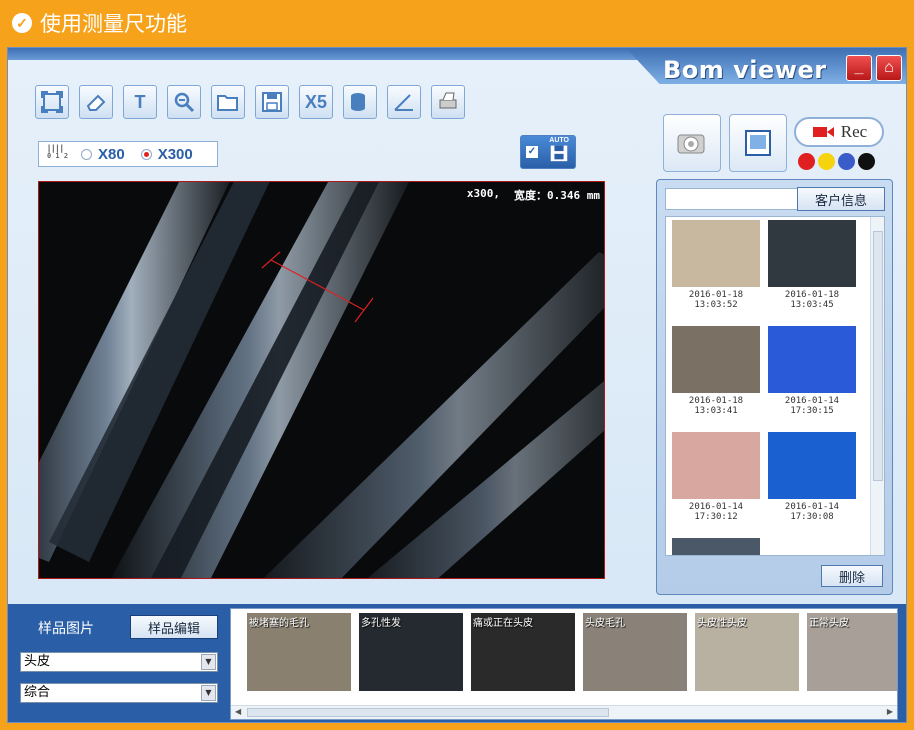 The width and height of the screenshot is (914, 730). What do you see at coordinates (826, 161) in the screenshot?
I see `color-yellow` at bounding box center [826, 161].